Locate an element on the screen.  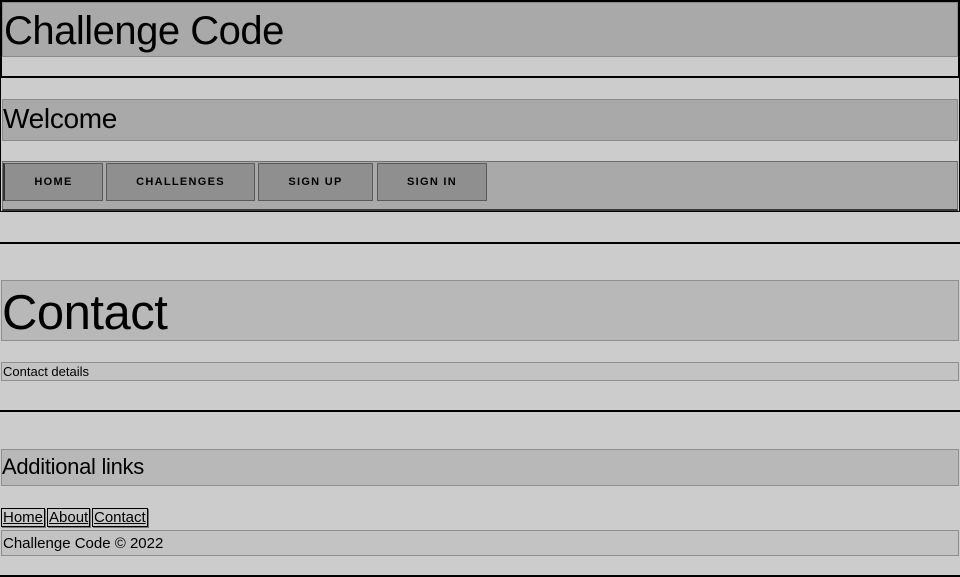
copyright-bar: Challenge Code © 2022 is located at coordinates (480, 543).